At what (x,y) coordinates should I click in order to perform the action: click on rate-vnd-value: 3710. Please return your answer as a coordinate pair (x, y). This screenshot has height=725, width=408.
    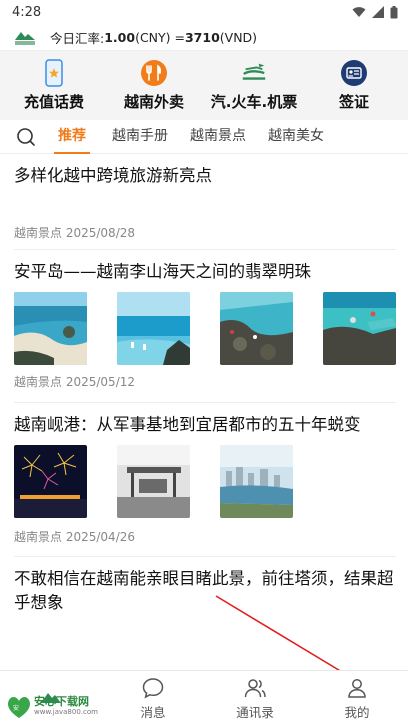
    Looking at the image, I should click on (202, 37).